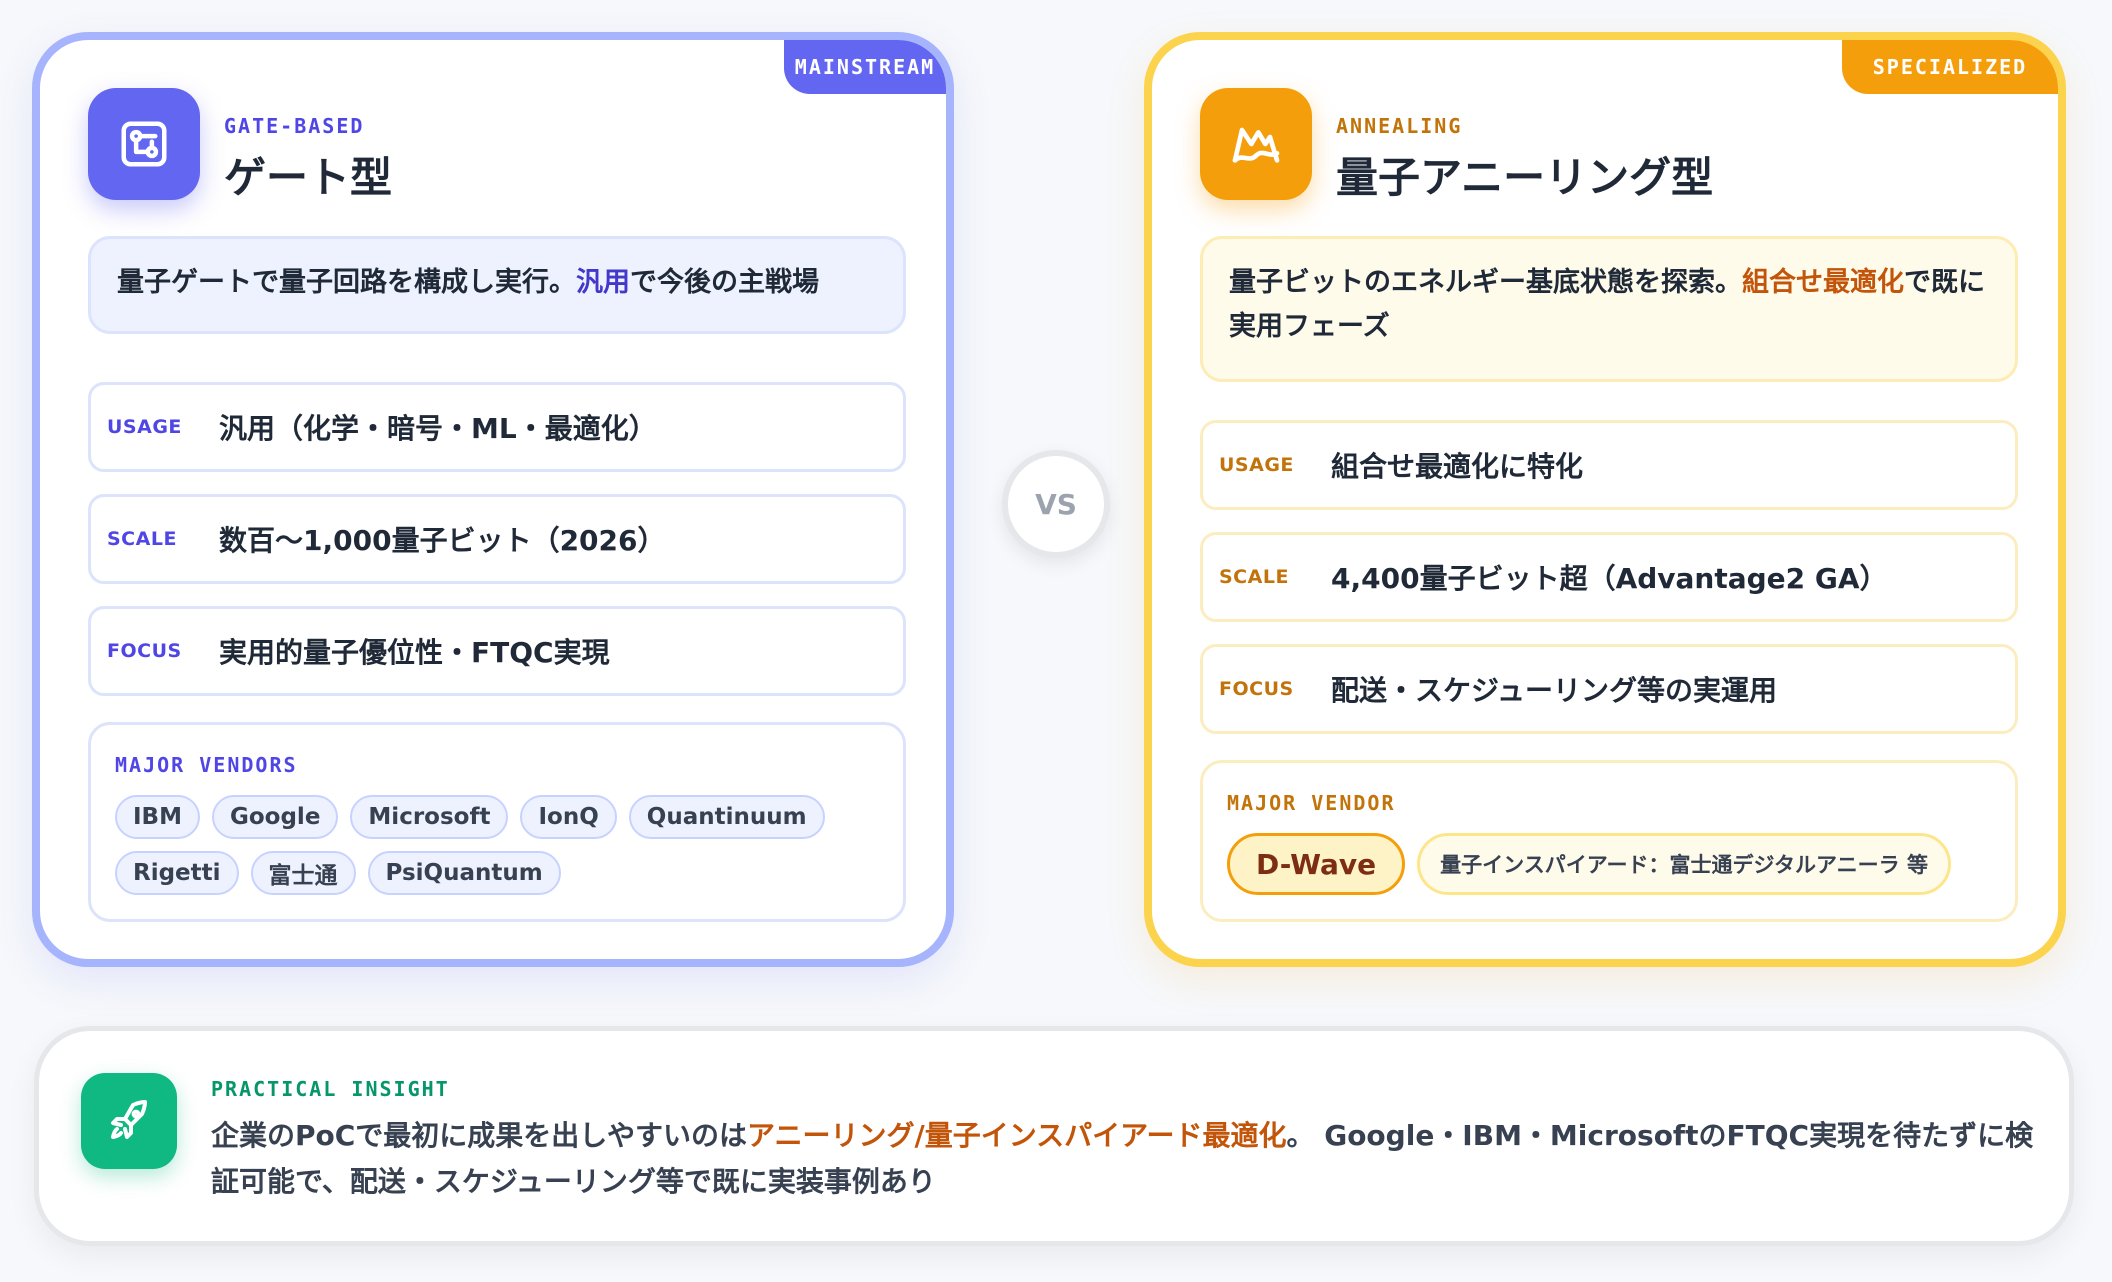 Image resolution: width=2112 pixels, height=1282 pixels. Describe the element at coordinates (1485, 282) in the screenshot. I see `anneal-desc-text: 量子ビットのエネルギー基底状態を探索。` at that location.